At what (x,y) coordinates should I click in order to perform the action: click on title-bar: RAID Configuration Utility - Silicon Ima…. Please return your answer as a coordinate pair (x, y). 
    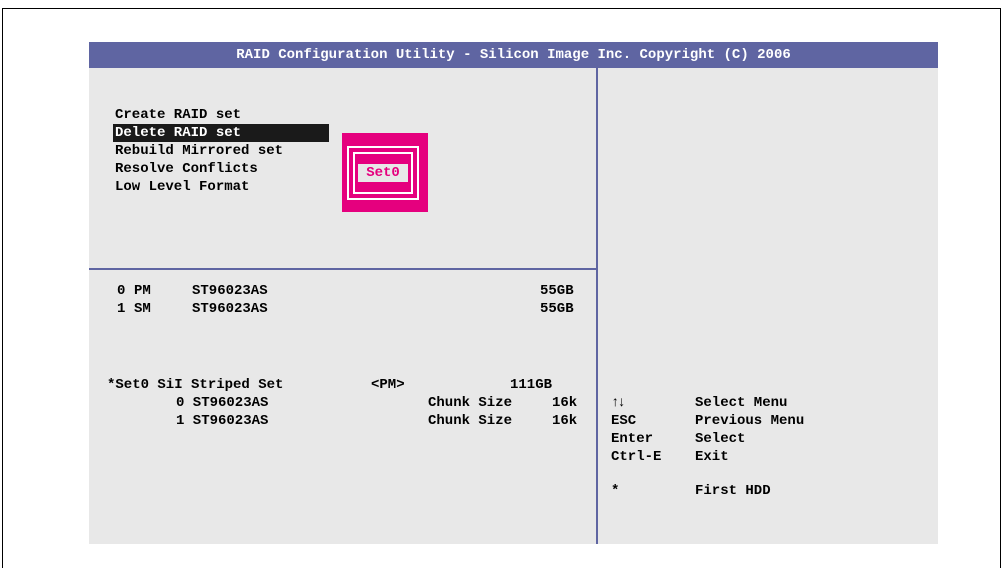
    Looking at the image, I should click on (513, 55).